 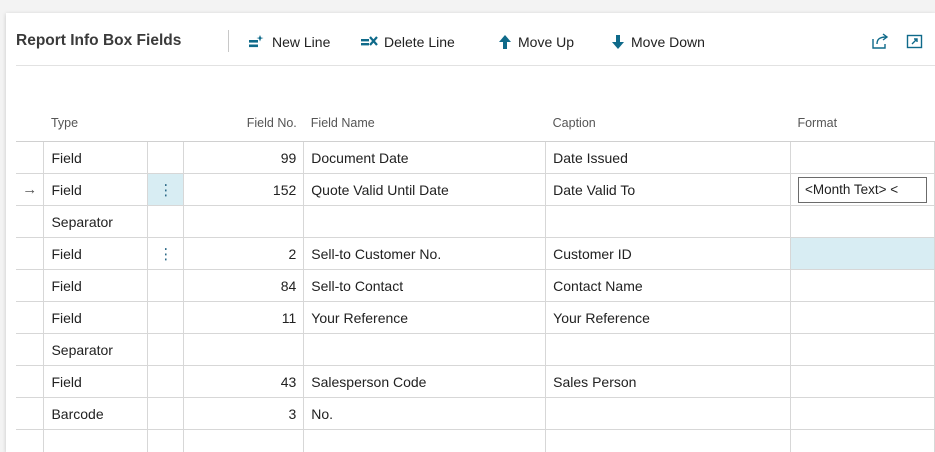 I want to click on table-row: Barcode 3 No., so click(x=475, y=413).